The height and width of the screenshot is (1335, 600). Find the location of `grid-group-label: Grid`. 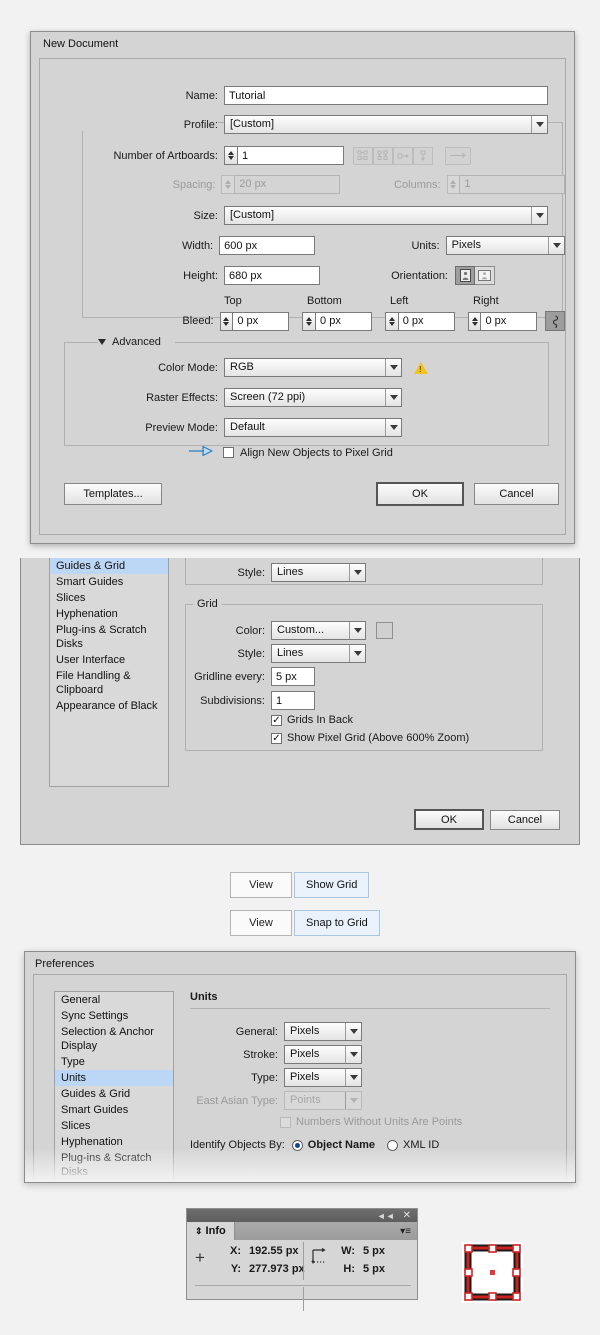

grid-group-label: Grid is located at coordinates (207, 604).